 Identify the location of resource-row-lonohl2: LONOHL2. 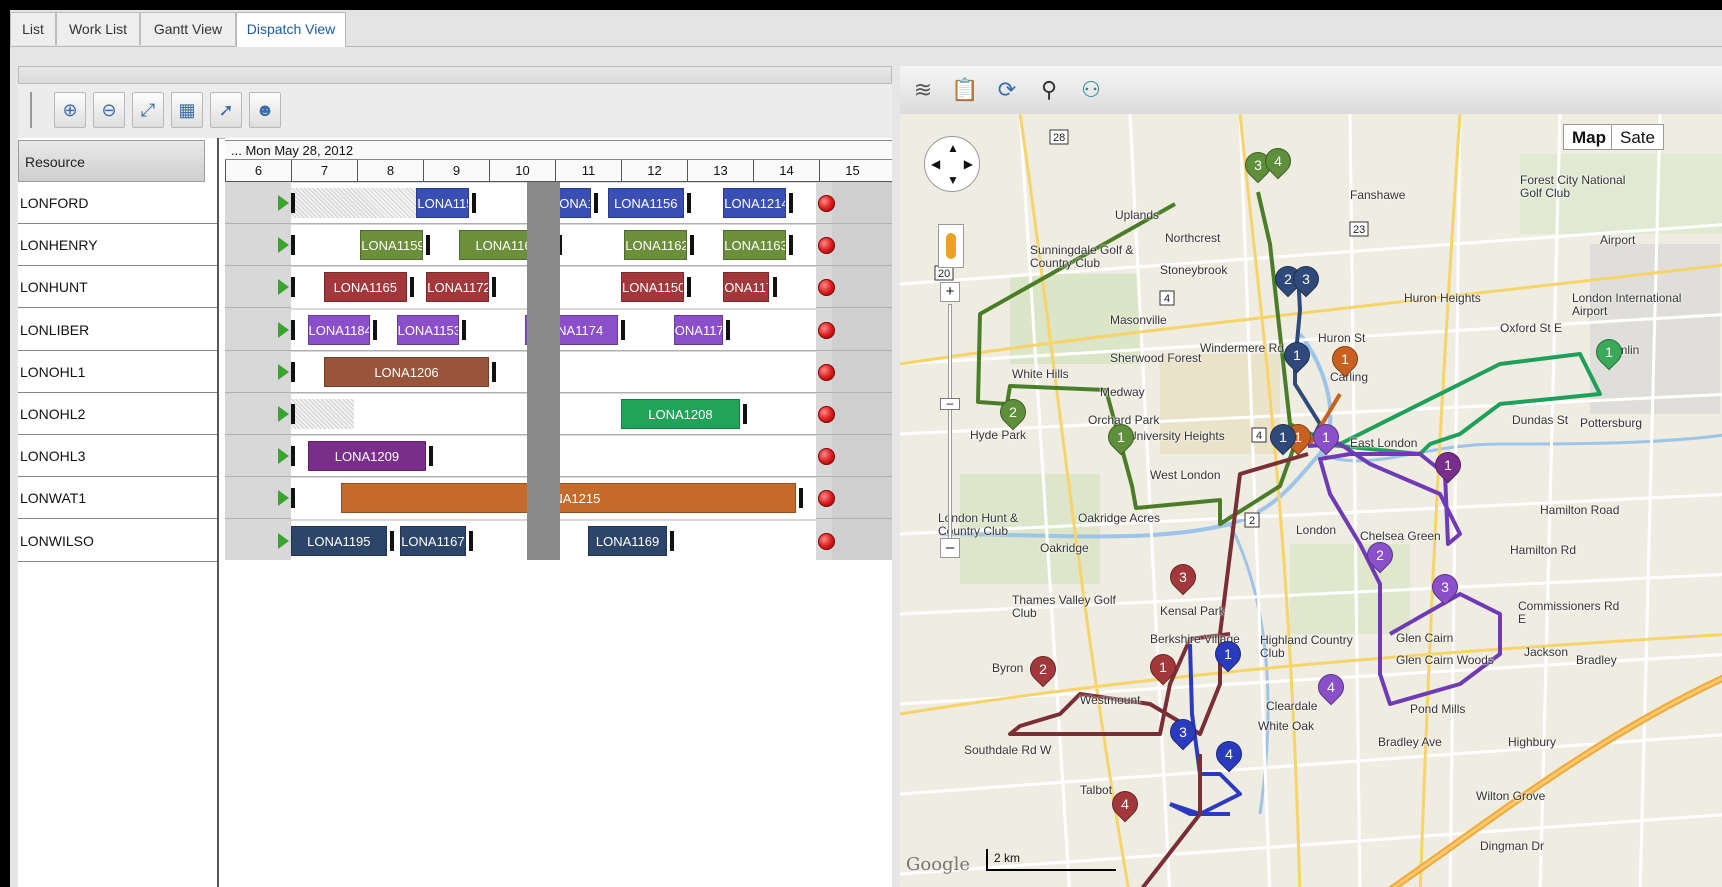
(117, 414).